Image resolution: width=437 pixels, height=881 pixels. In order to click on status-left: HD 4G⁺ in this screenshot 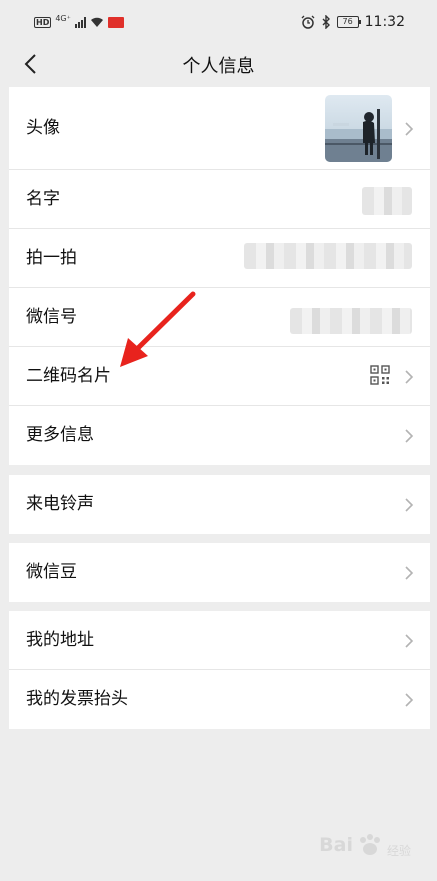, I will do `click(79, 22)`.